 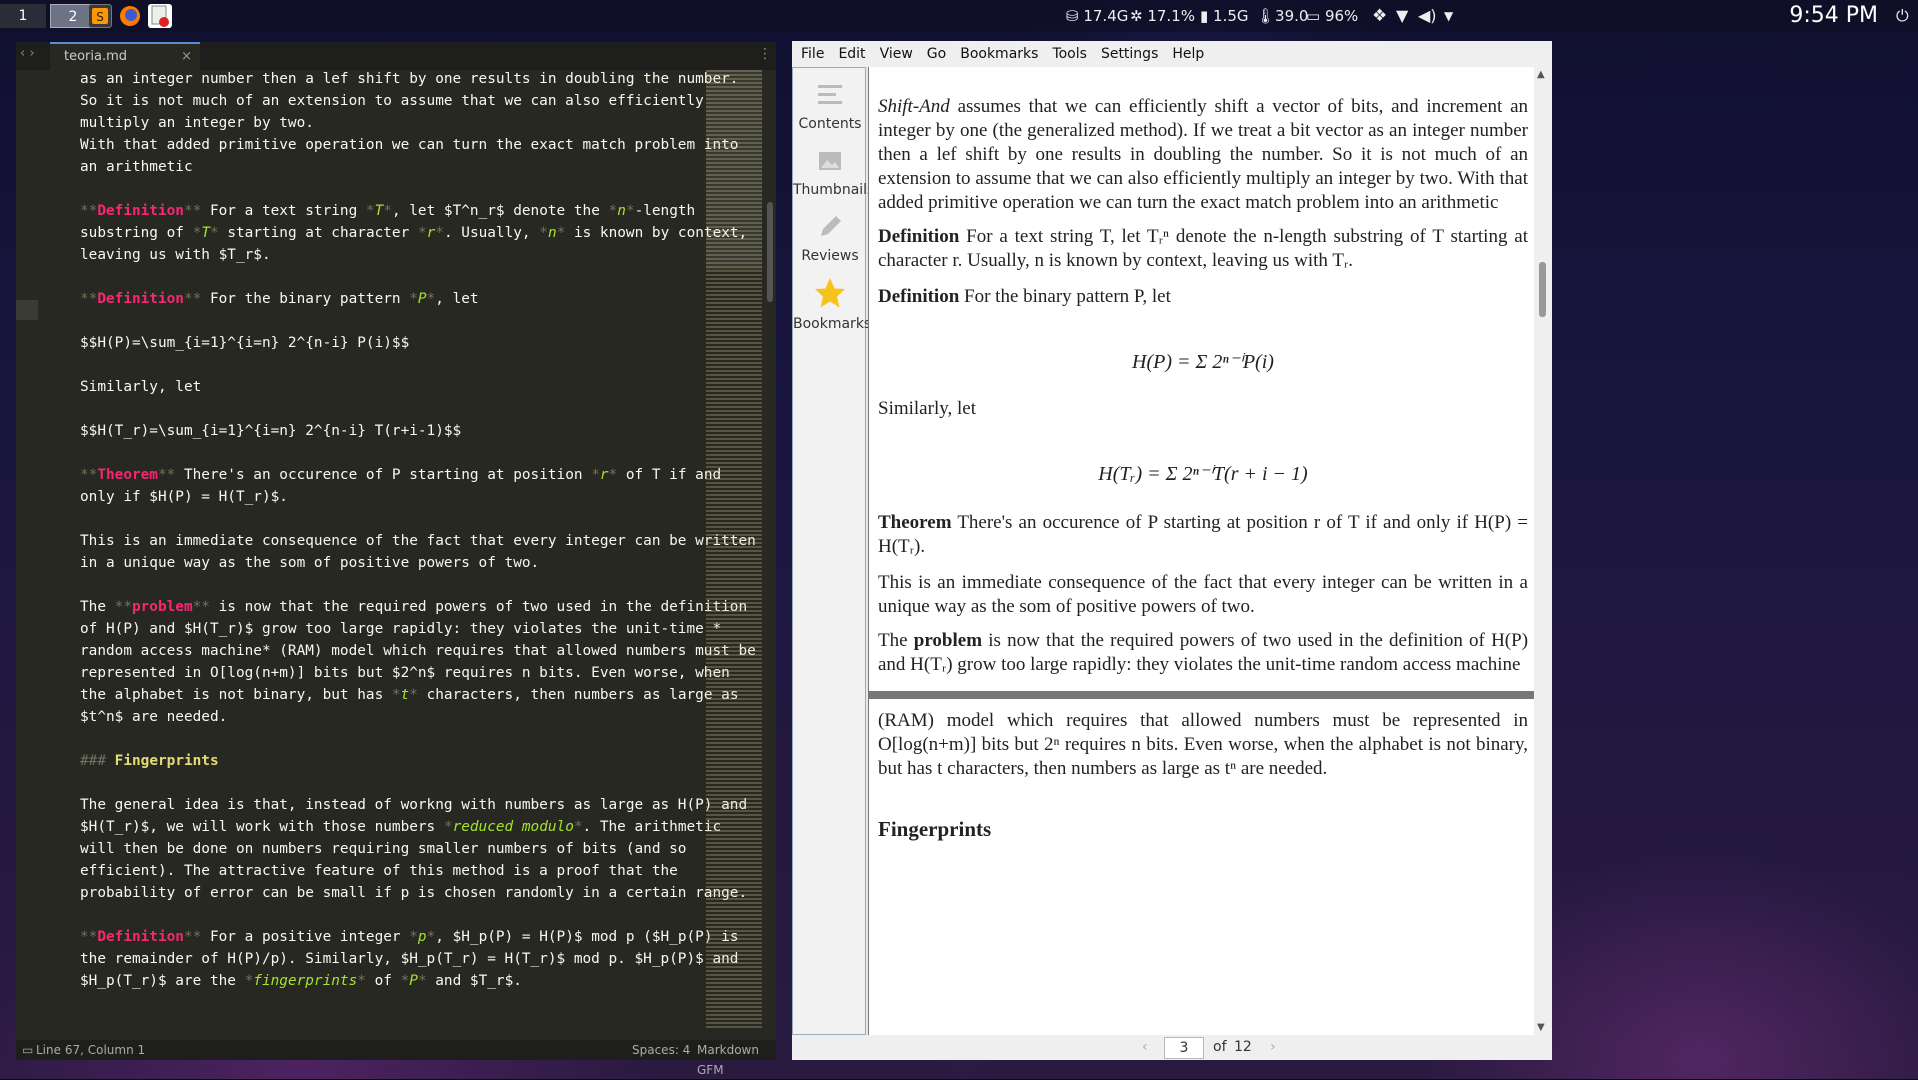 What do you see at coordinates (96, 56) in the screenshot?
I see `tab-label: teoria.md` at bounding box center [96, 56].